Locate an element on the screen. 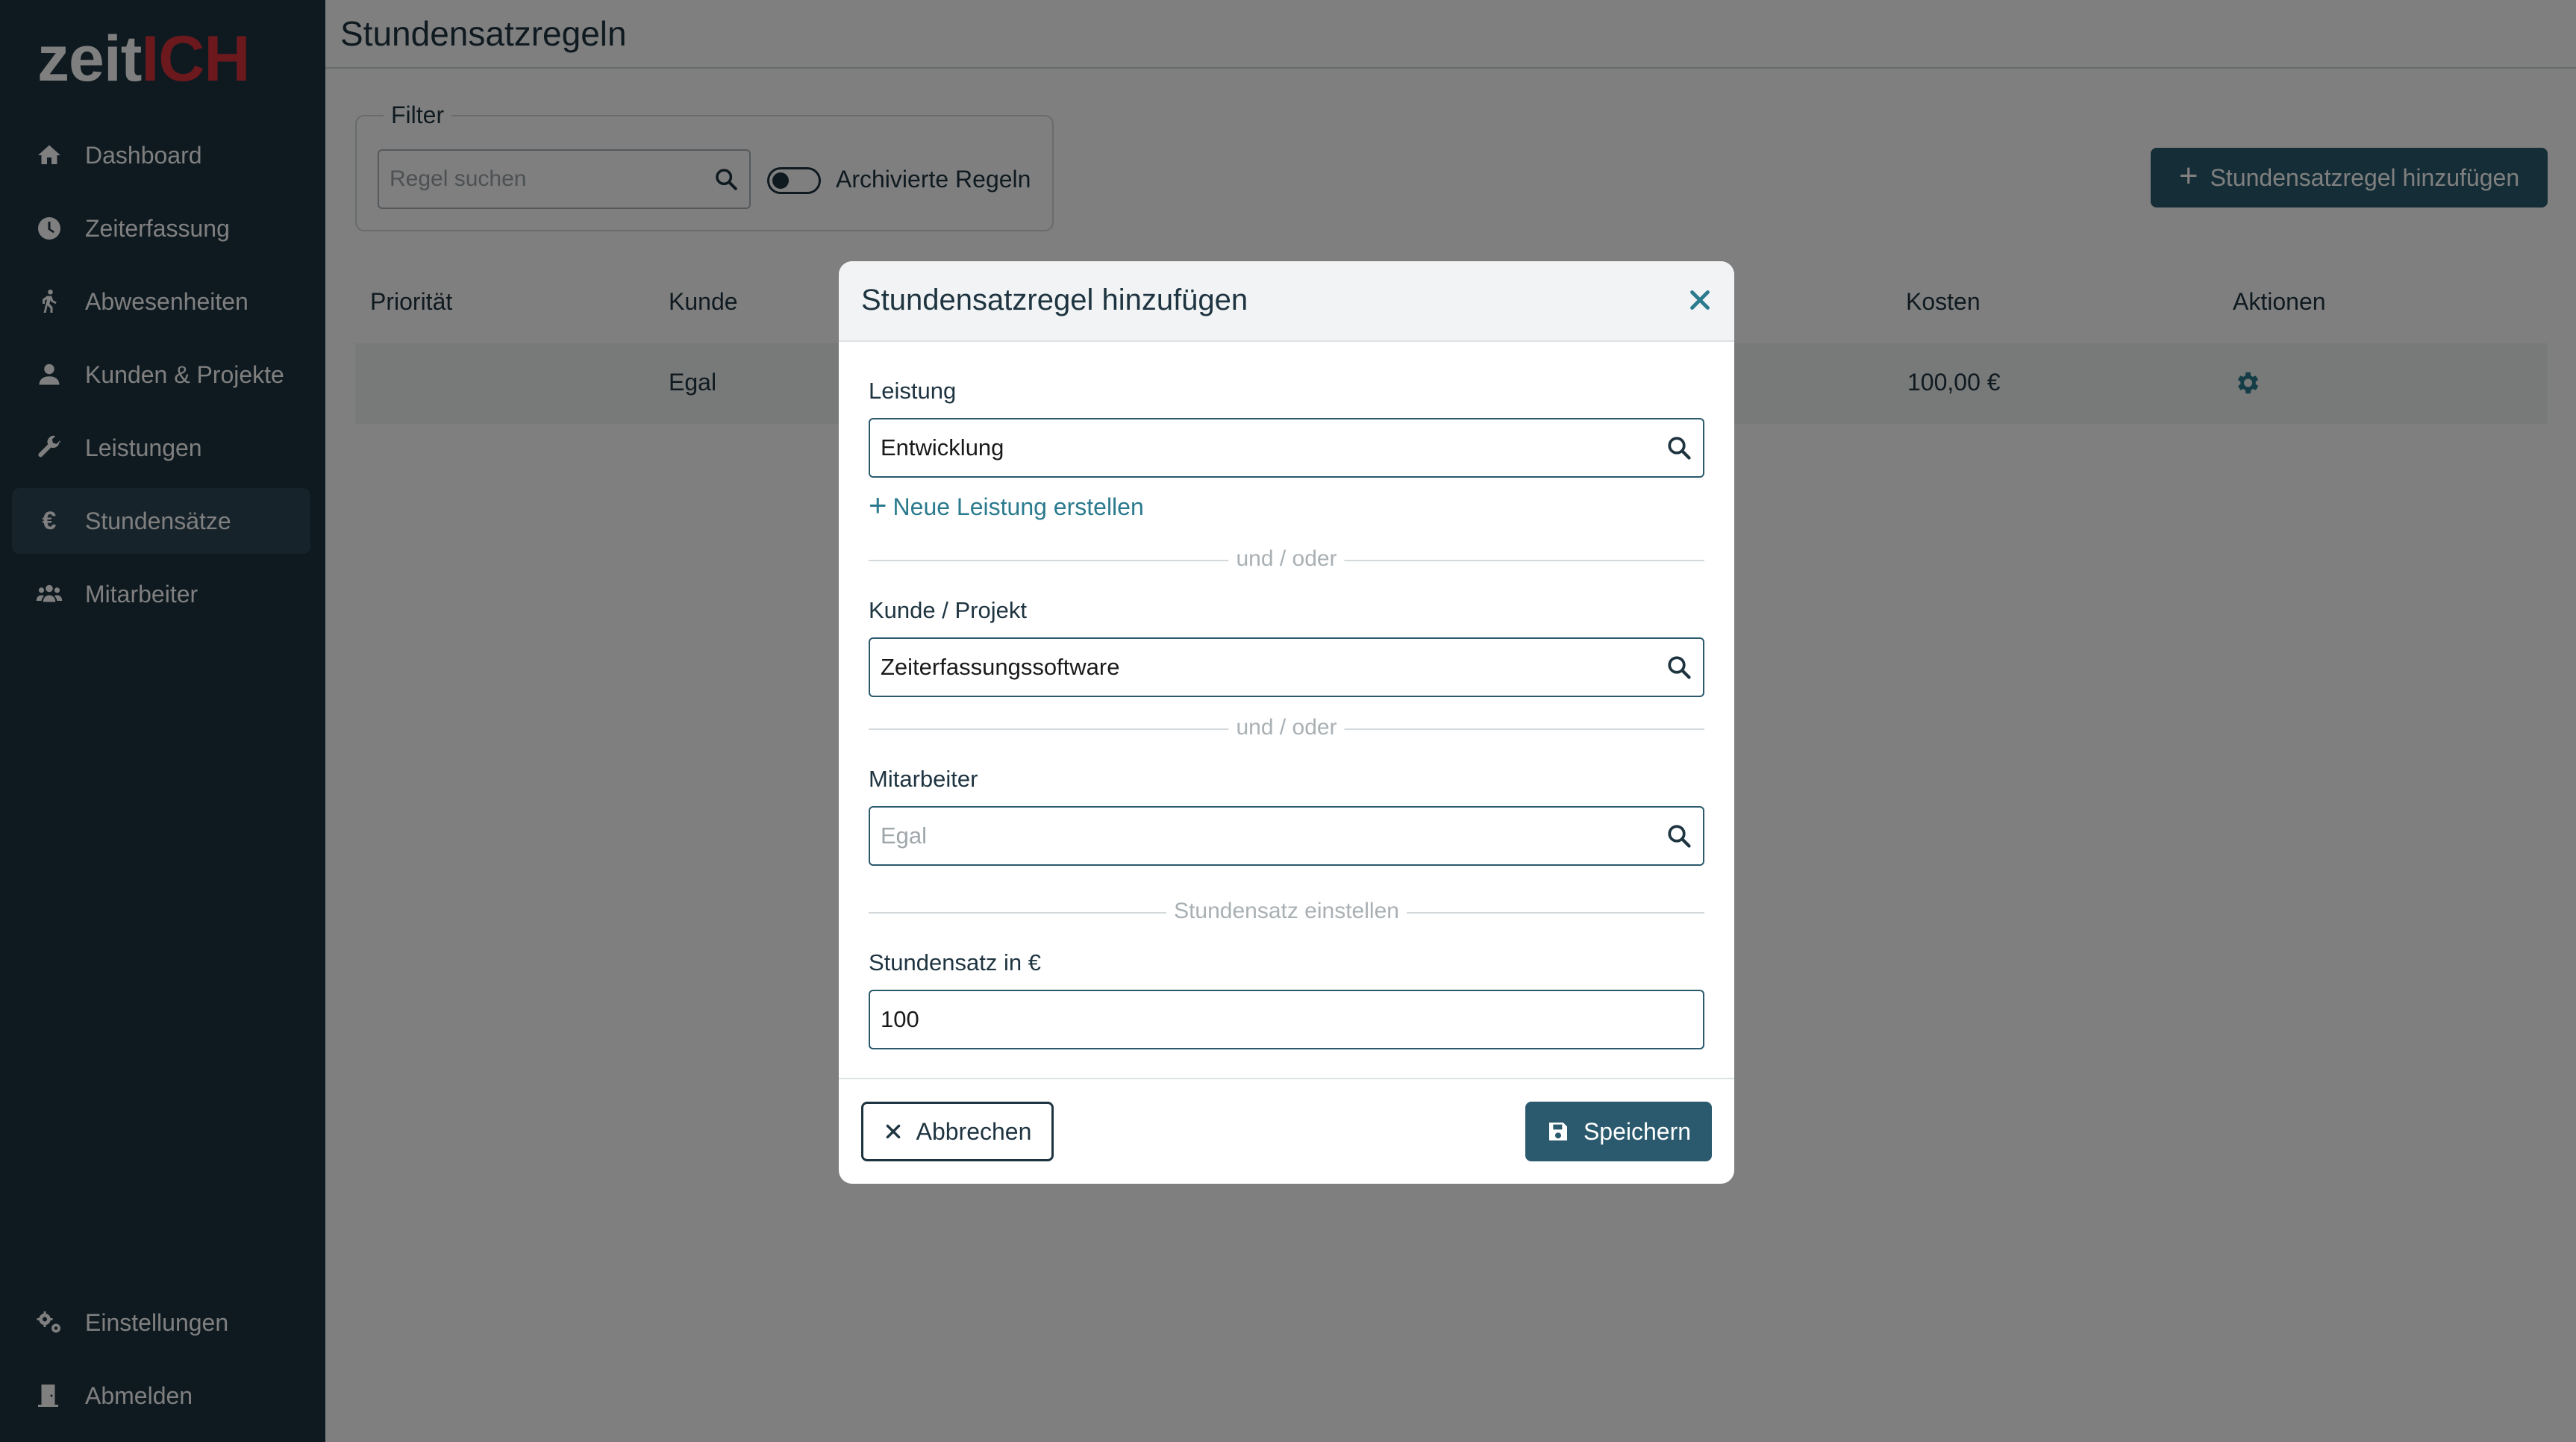 This screenshot has height=1442, width=2576. cancel-label: Abbrechen is located at coordinates (974, 1131).